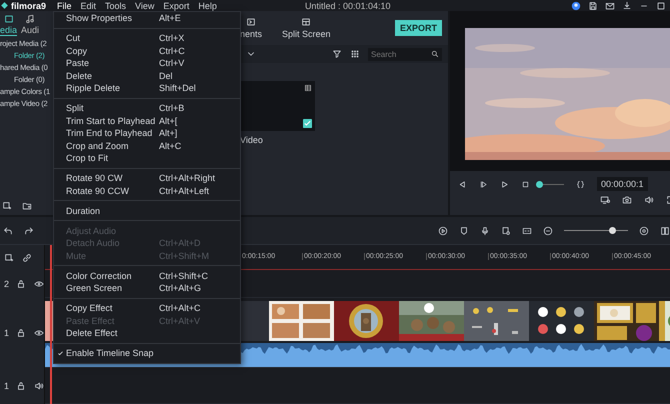 This screenshot has width=670, height=404. Describe the element at coordinates (277, 106) in the screenshot. I see `media-thumbnail` at that location.